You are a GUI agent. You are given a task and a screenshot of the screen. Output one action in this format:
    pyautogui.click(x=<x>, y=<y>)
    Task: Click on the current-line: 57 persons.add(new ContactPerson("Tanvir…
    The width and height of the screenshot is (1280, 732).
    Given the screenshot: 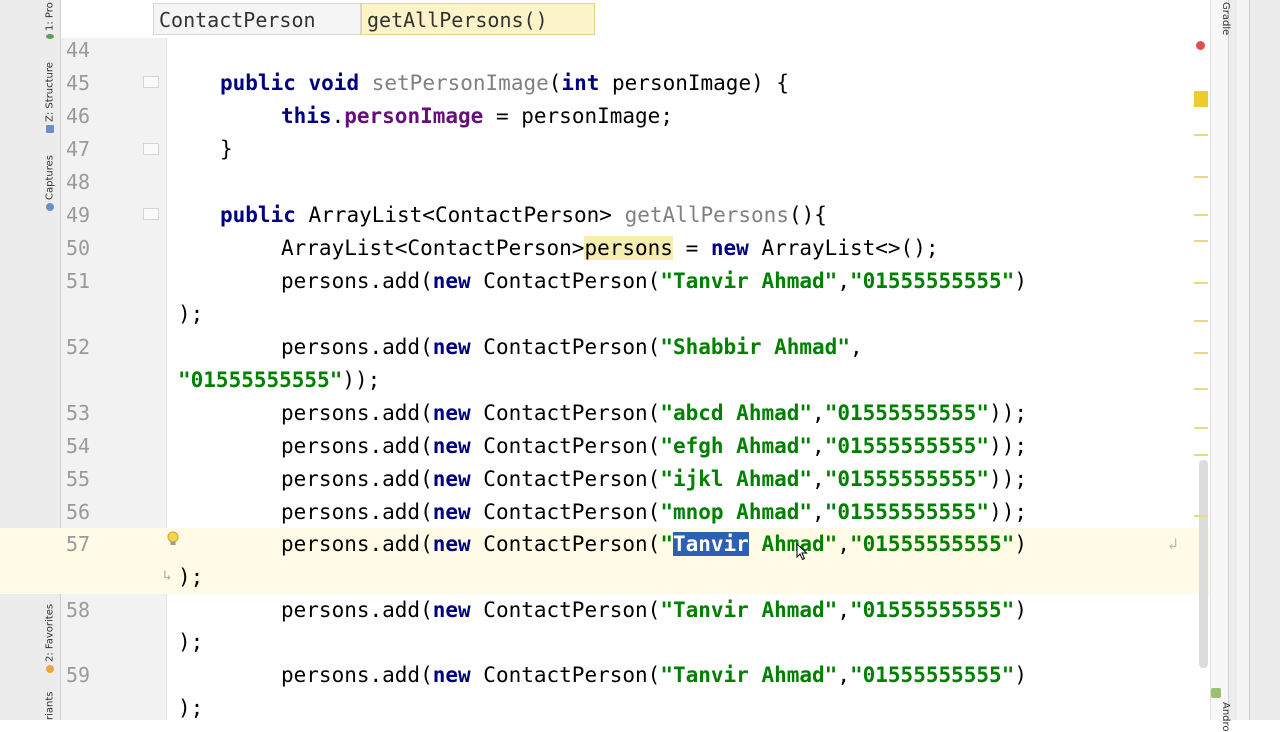 What is the action you would take?
    pyautogui.click(x=605, y=561)
    